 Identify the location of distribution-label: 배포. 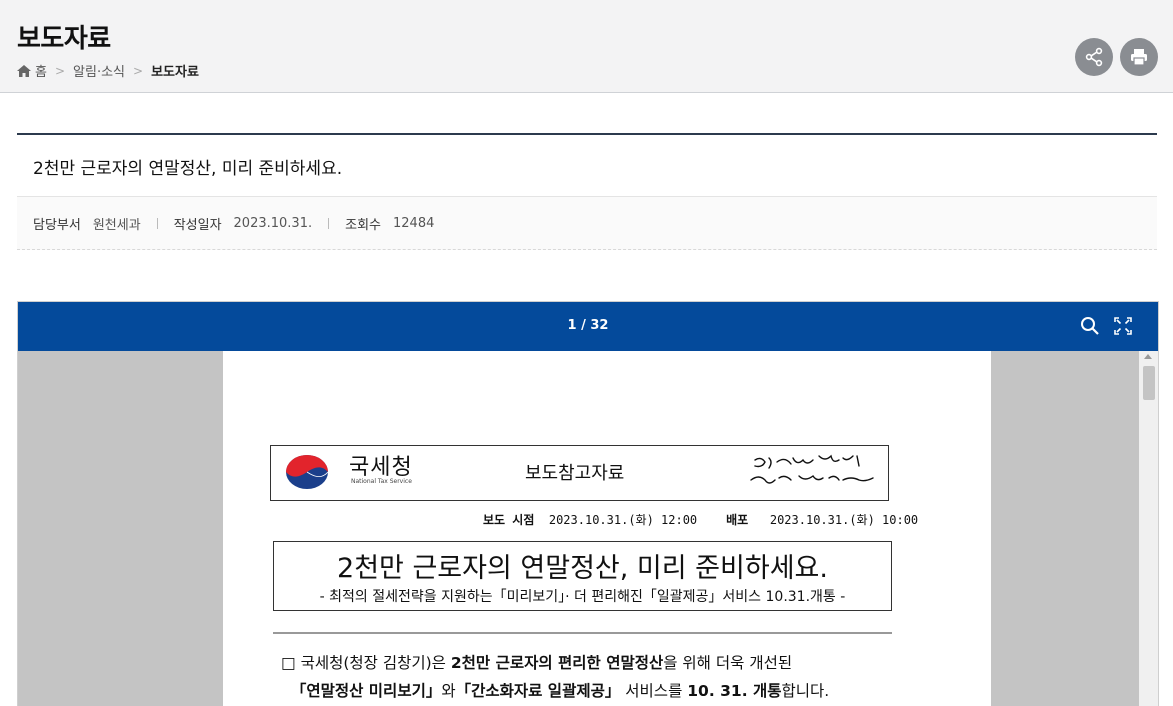
(737, 520).